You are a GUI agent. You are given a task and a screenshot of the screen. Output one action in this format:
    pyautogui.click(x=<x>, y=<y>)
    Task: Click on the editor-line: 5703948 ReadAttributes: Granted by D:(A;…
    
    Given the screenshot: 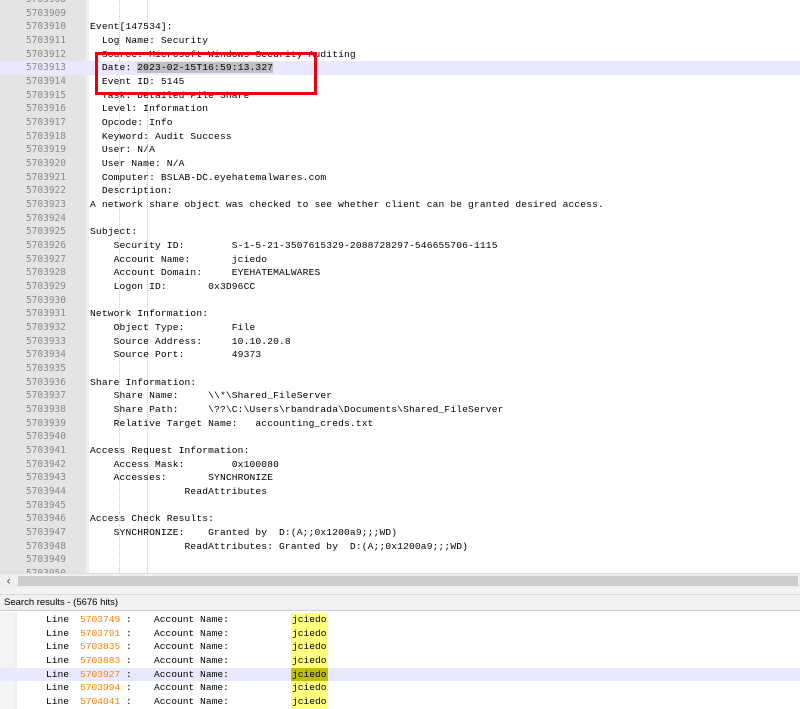 What is the action you would take?
    pyautogui.click(x=400, y=547)
    